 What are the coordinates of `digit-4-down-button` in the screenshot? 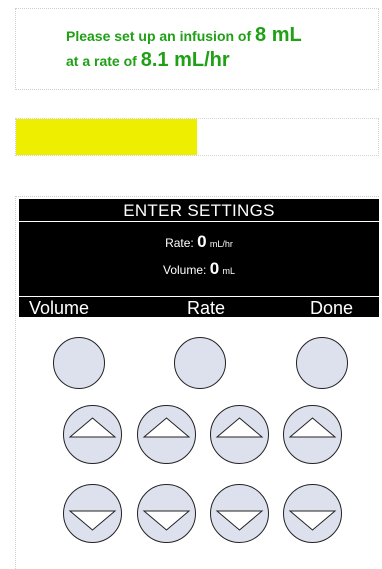 It's located at (312, 513).